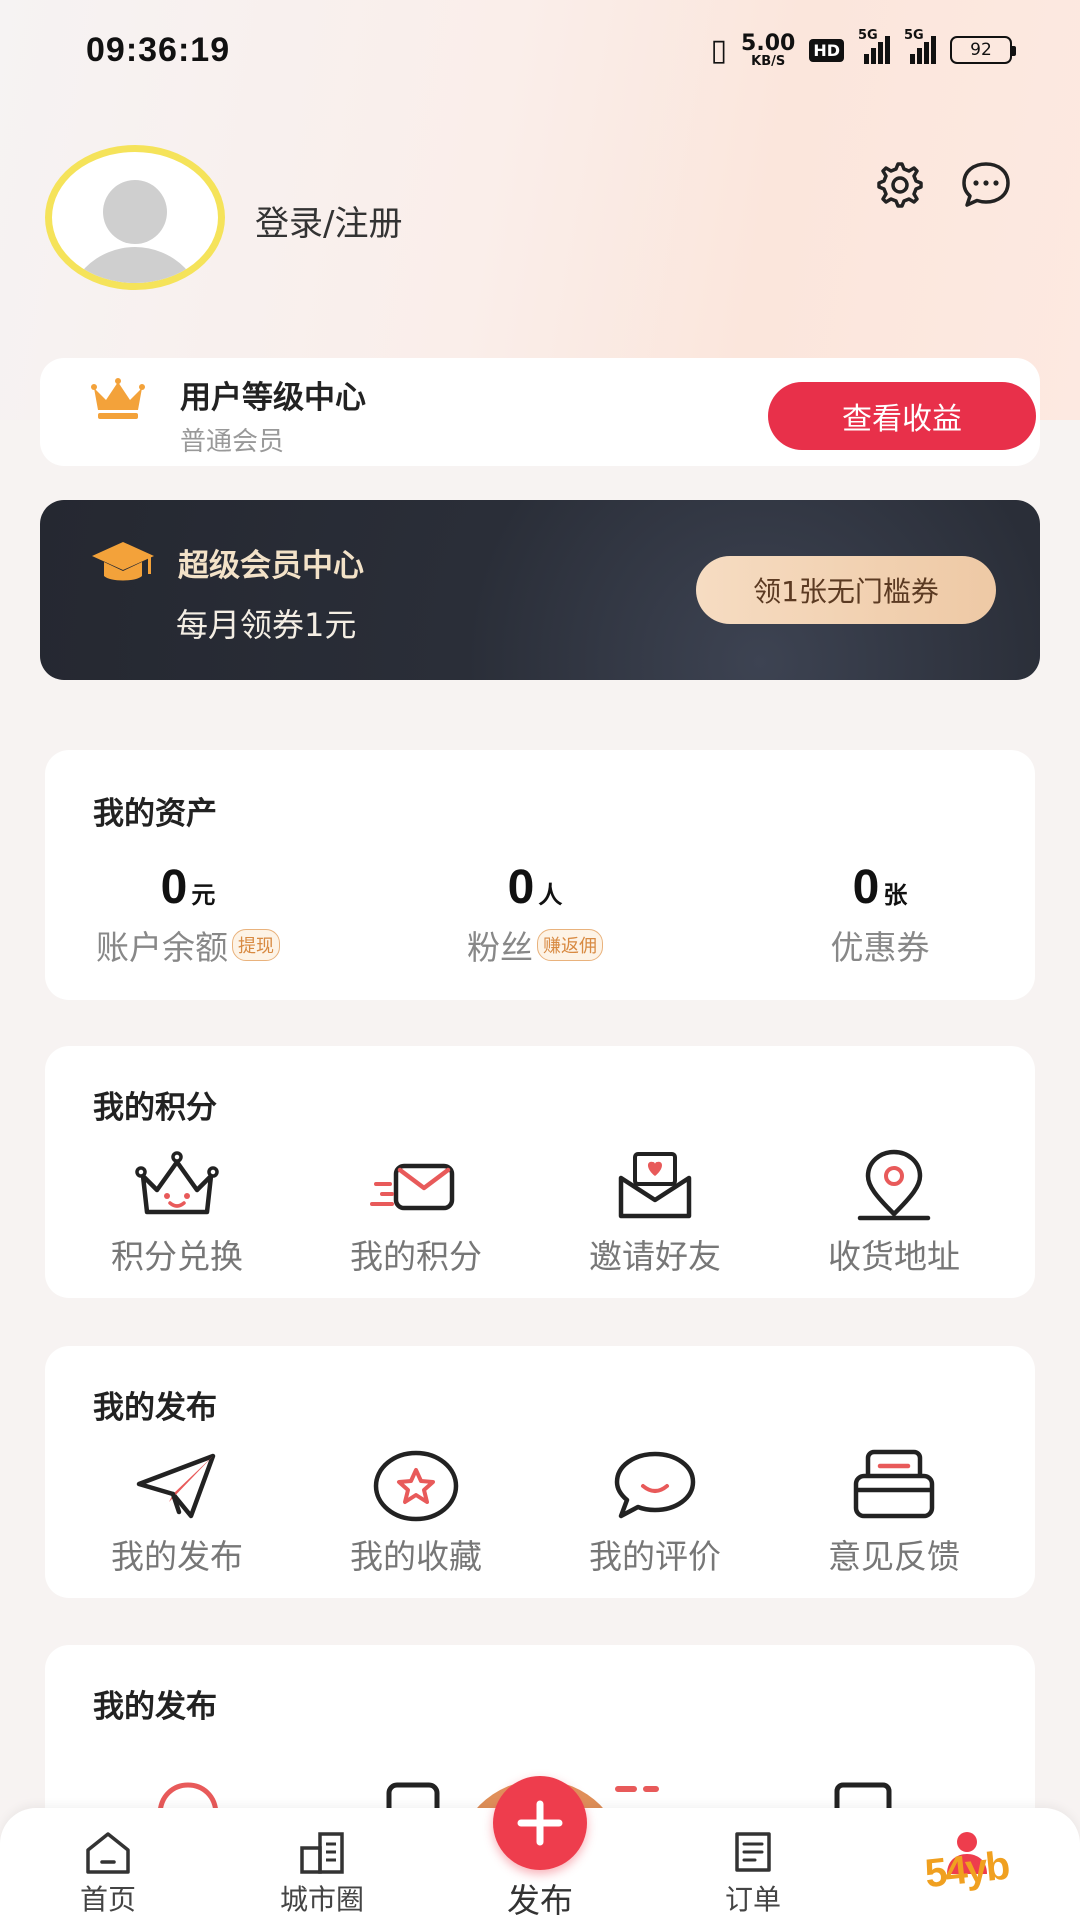  What do you see at coordinates (540, 1897) in the screenshot?
I see `tab-publish-label: 发布` at bounding box center [540, 1897].